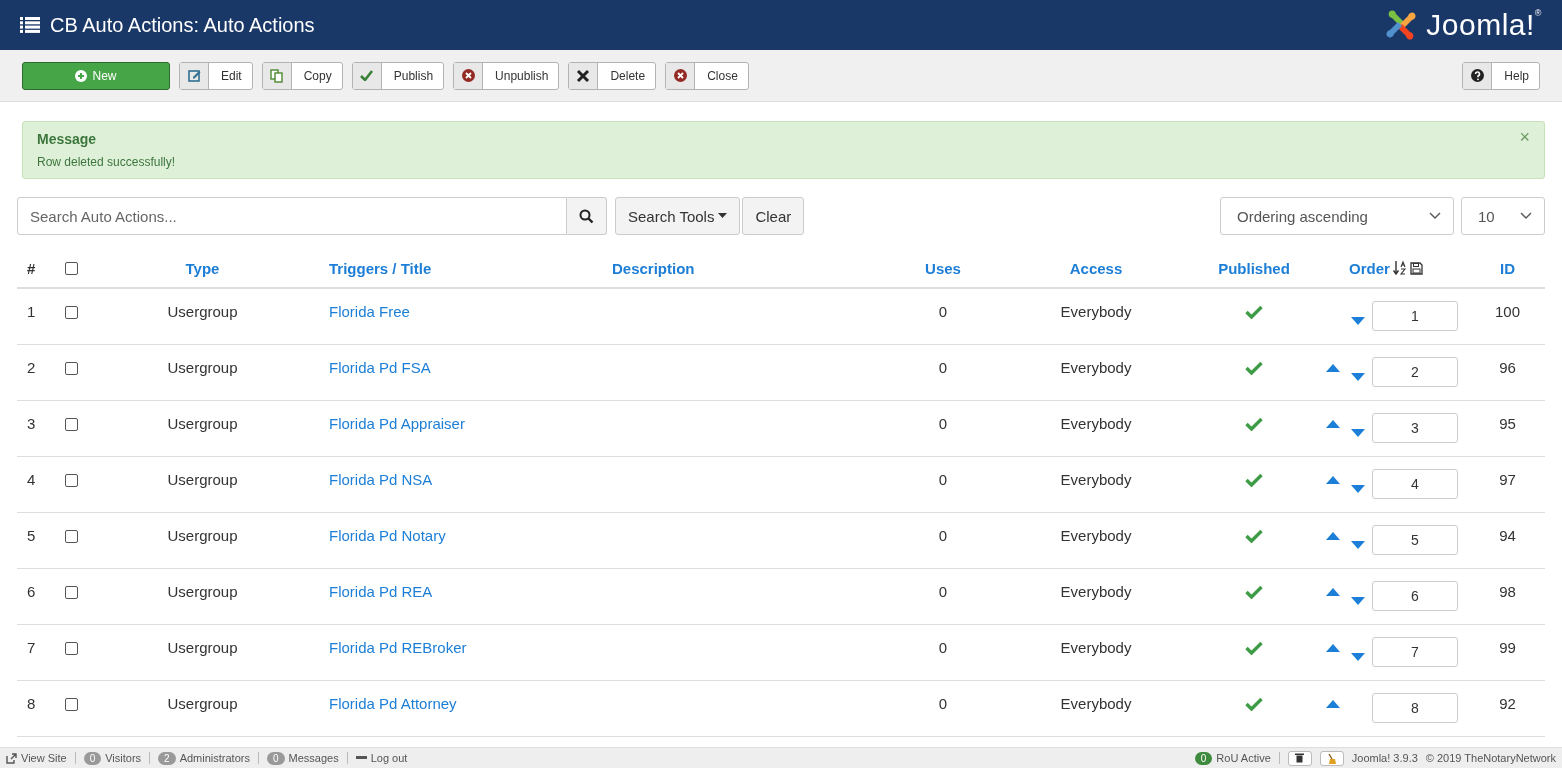  Describe the element at coordinates (380, 268) in the screenshot. I see `column-header: Triggers / Title` at that location.